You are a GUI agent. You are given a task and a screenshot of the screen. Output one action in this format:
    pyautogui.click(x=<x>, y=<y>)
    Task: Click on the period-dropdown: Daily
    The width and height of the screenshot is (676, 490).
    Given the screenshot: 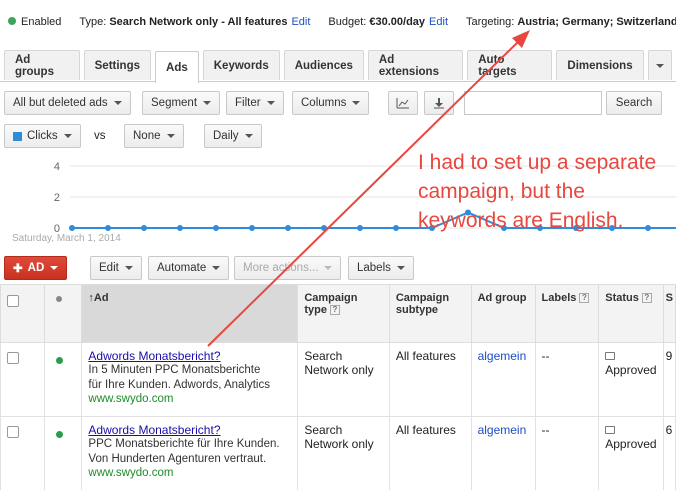 What is the action you would take?
    pyautogui.click(x=233, y=136)
    